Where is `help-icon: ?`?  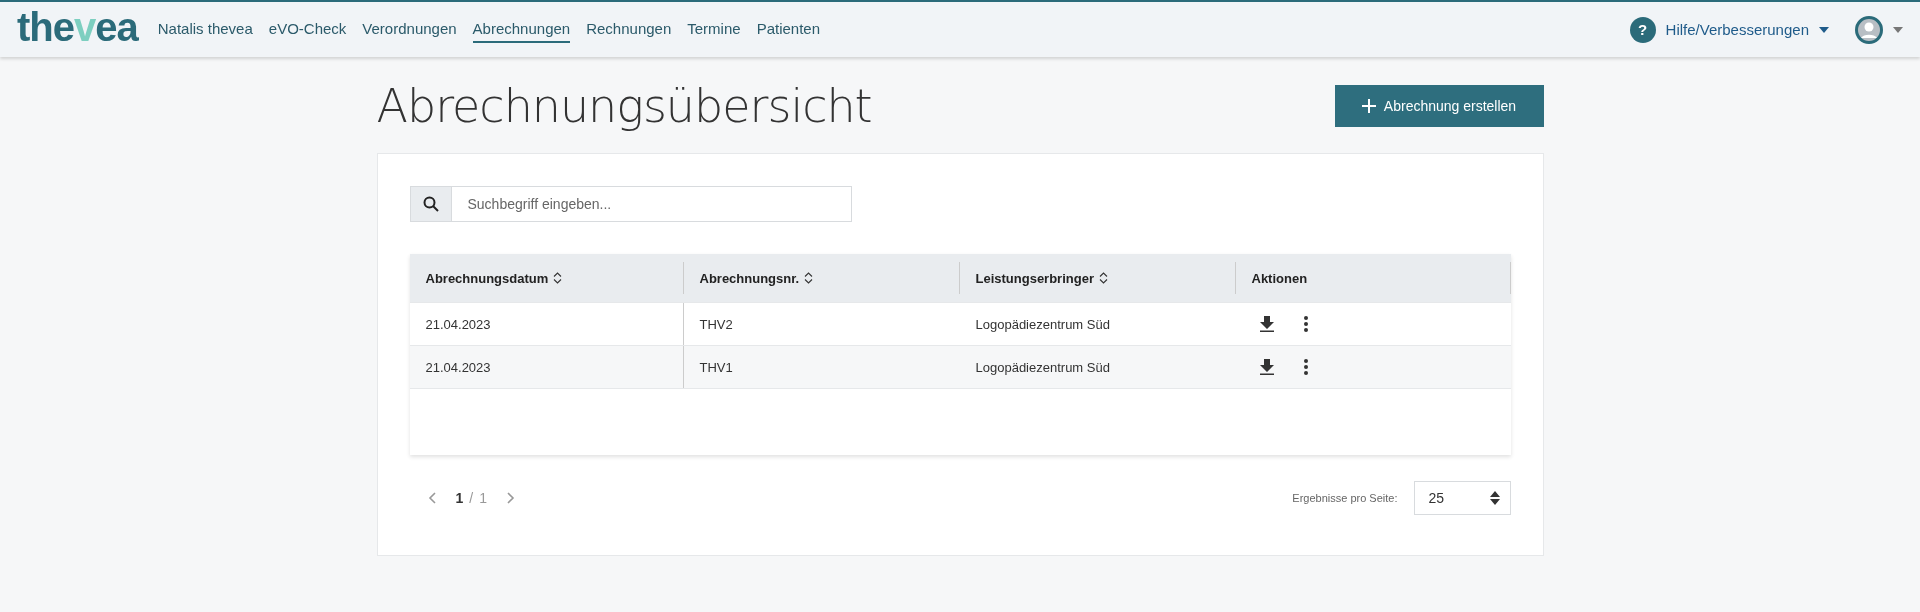
help-icon: ? is located at coordinates (1642, 29).